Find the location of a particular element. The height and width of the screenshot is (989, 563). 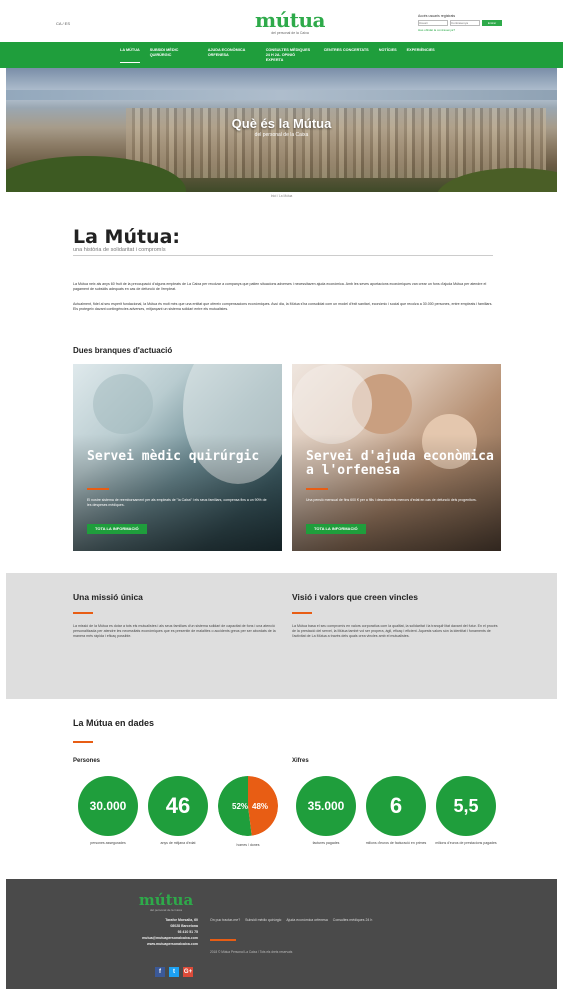

hero-banner: Què és la Mútua del personal de la Caixa is located at coordinates (281, 130).